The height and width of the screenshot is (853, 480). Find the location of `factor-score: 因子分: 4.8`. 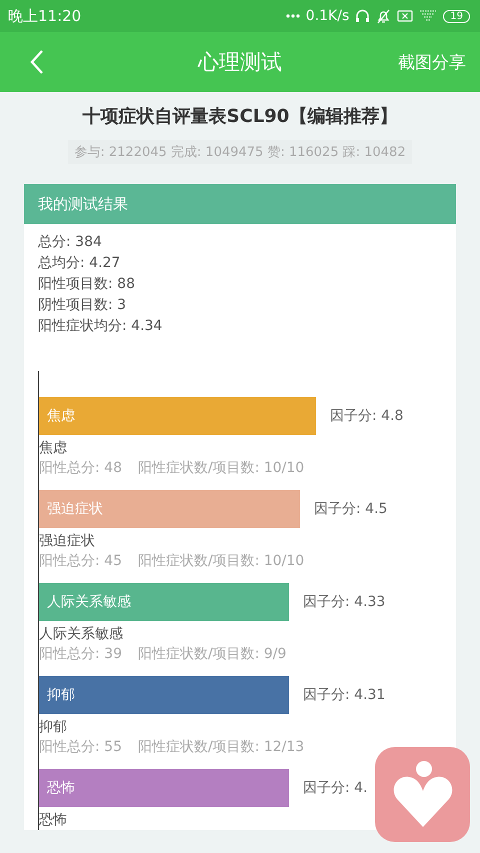

factor-score: 因子分: 4.8 is located at coordinates (367, 416).